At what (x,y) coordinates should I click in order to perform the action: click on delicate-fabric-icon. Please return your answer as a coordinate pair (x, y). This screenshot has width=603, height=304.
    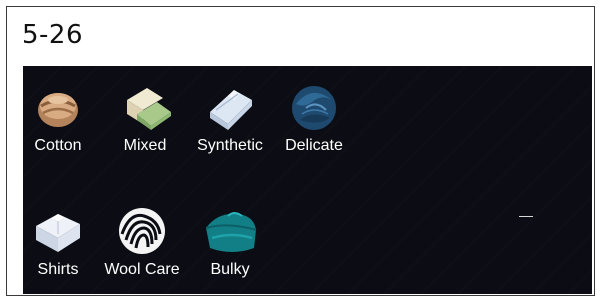
    Looking at the image, I should click on (314, 108).